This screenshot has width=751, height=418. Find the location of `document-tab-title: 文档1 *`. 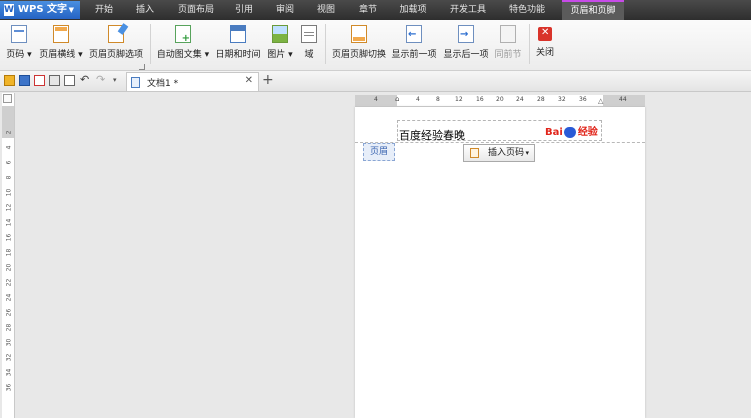

document-tab-title: 文档1 * is located at coordinates (163, 84).